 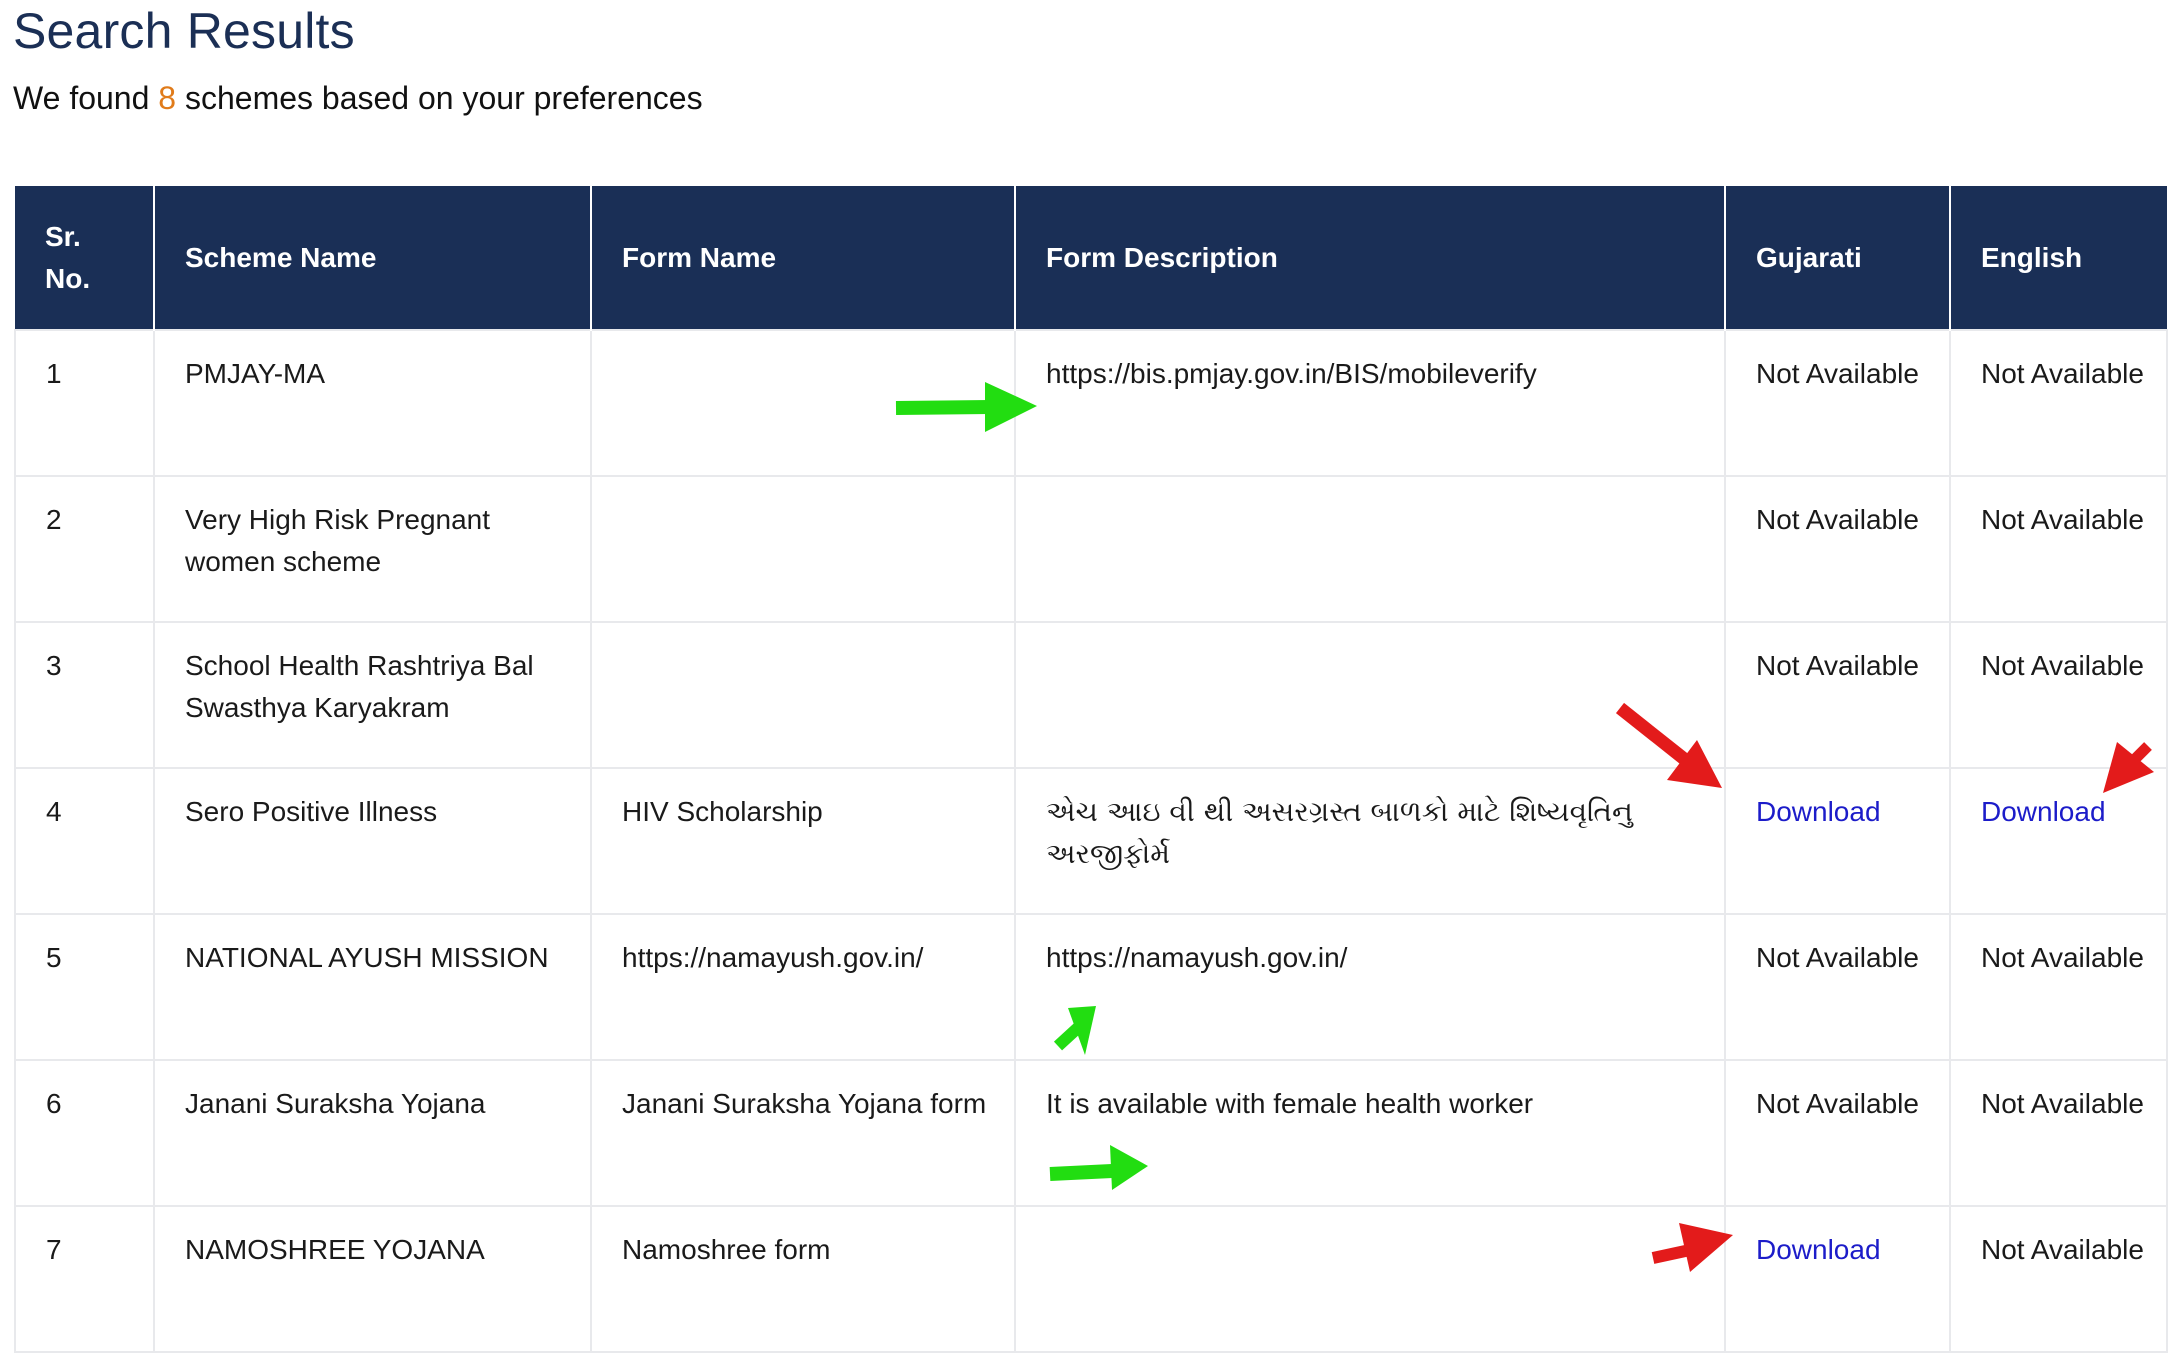 What do you see at coordinates (372, 258) in the screenshot?
I see `column-header-scheme-name: Scheme Name` at bounding box center [372, 258].